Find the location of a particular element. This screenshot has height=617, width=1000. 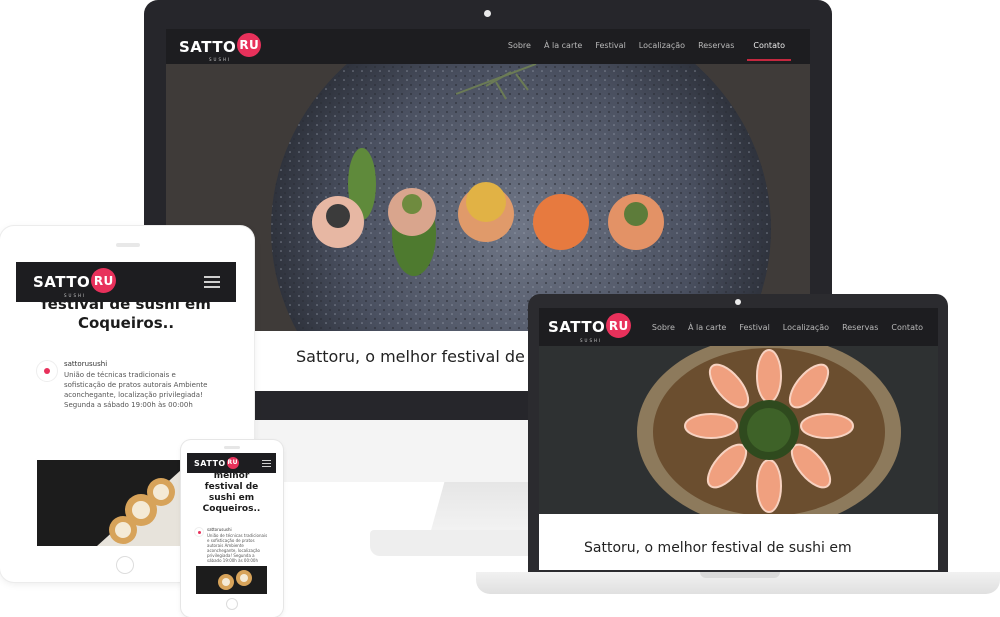

laptop-hero-image is located at coordinates (738, 430).